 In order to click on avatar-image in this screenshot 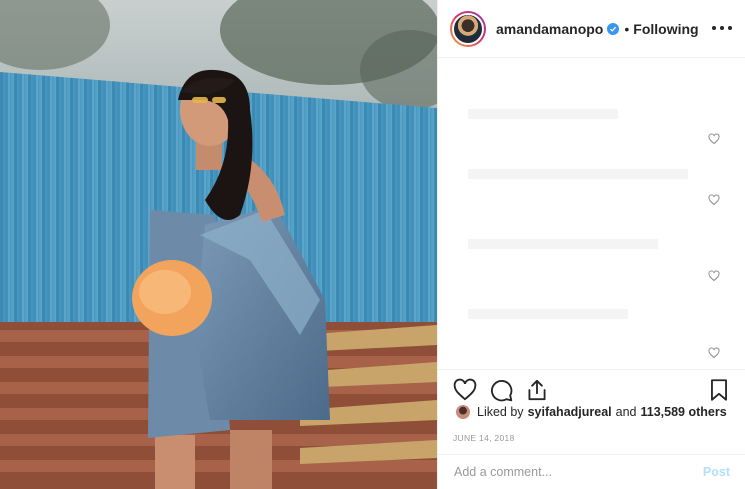, I will do `click(468, 28)`.